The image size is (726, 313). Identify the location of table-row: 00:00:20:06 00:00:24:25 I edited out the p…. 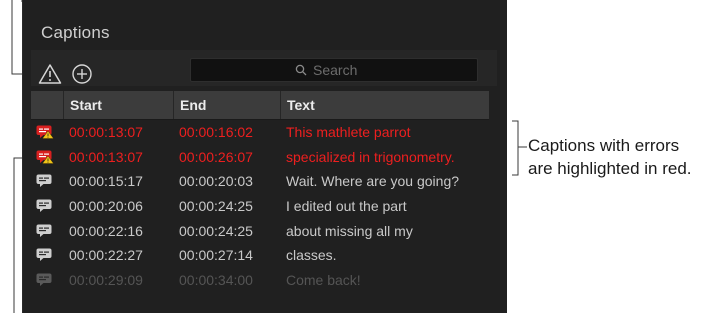
(260, 206).